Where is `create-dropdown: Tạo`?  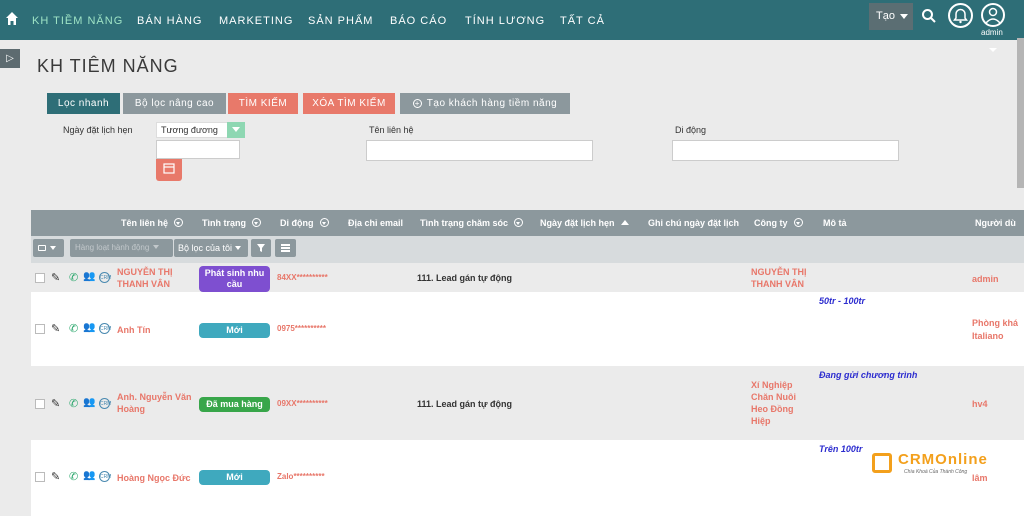
create-dropdown: Tạo is located at coordinates (891, 16).